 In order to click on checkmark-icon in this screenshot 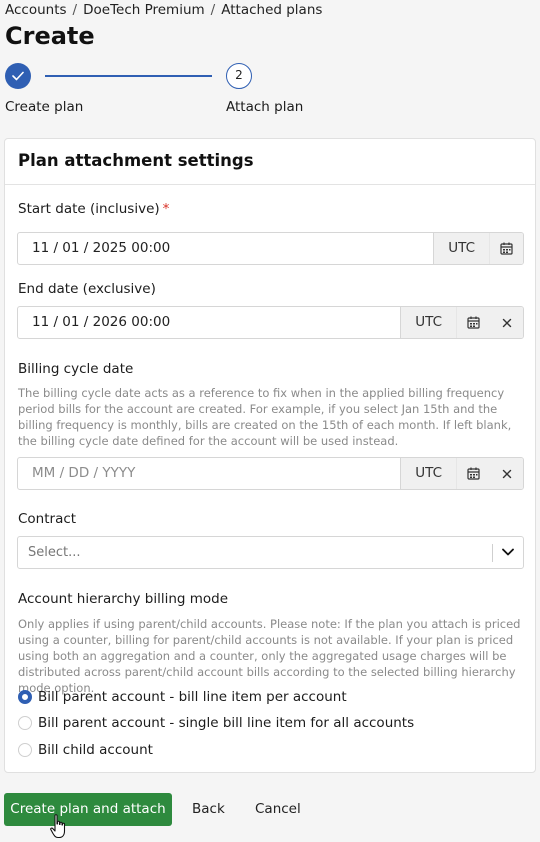, I will do `click(18, 76)`.